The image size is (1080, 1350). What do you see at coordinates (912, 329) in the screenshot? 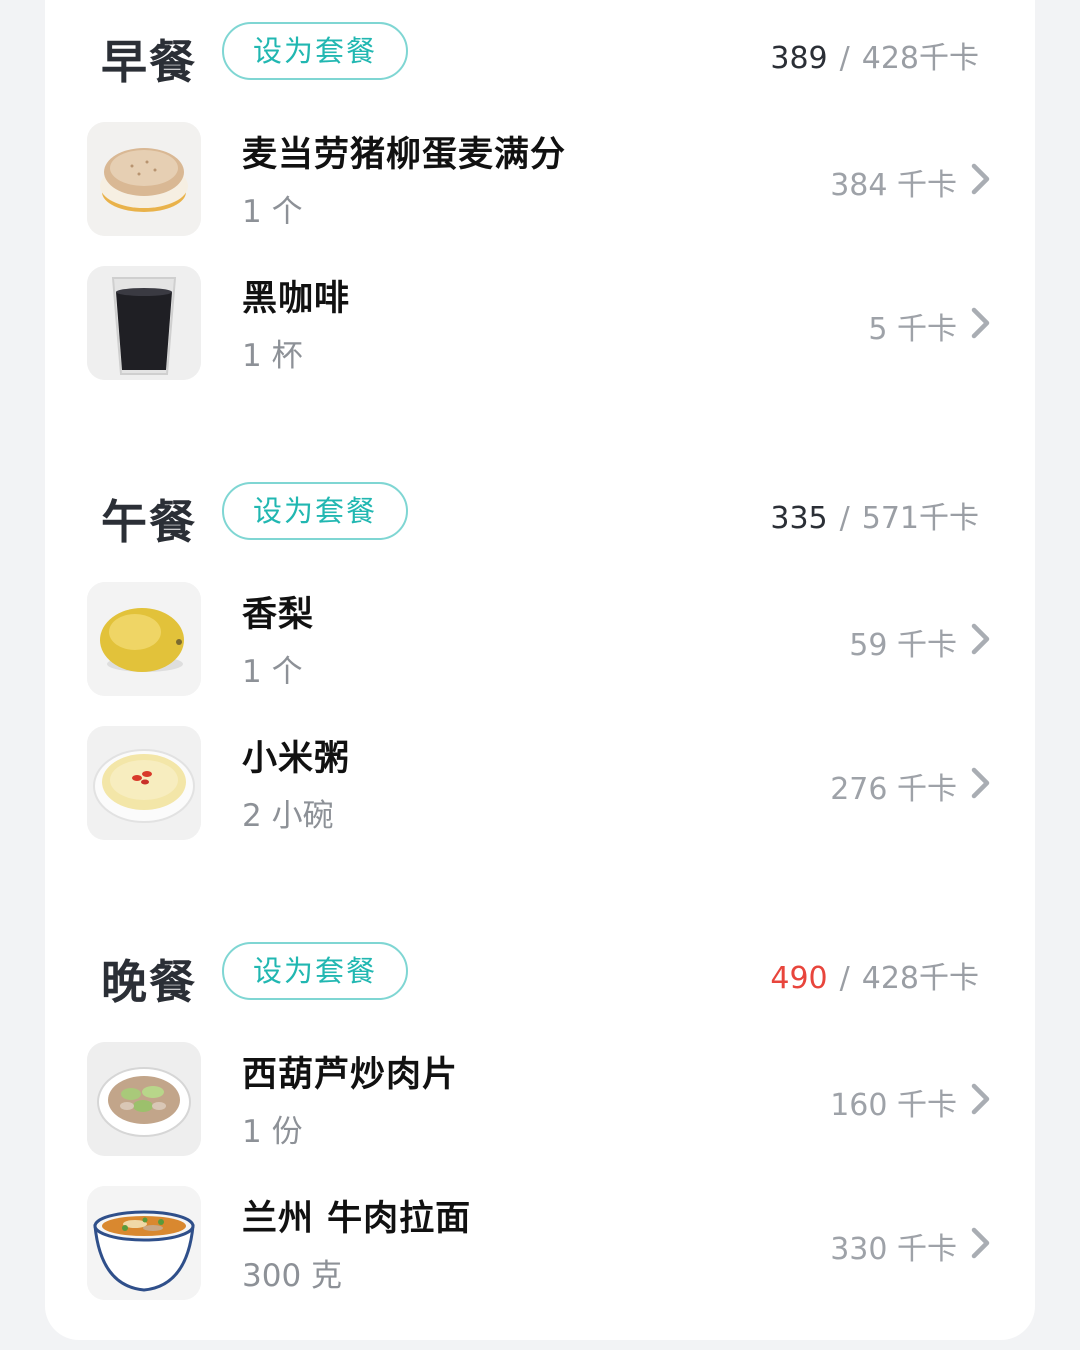
I see `food-calories: 5 千卡` at bounding box center [912, 329].